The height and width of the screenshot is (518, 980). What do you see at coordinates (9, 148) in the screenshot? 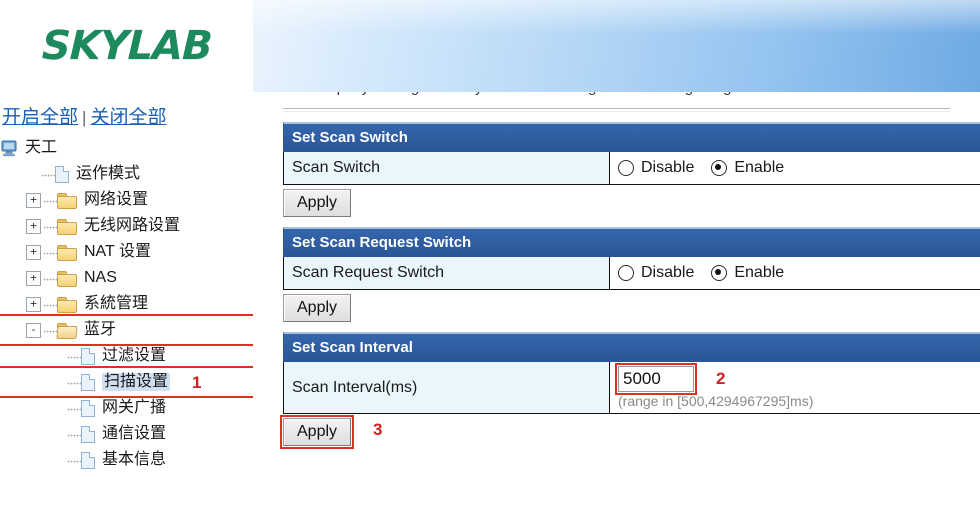
I see `computer-icon` at bounding box center [9, 148].